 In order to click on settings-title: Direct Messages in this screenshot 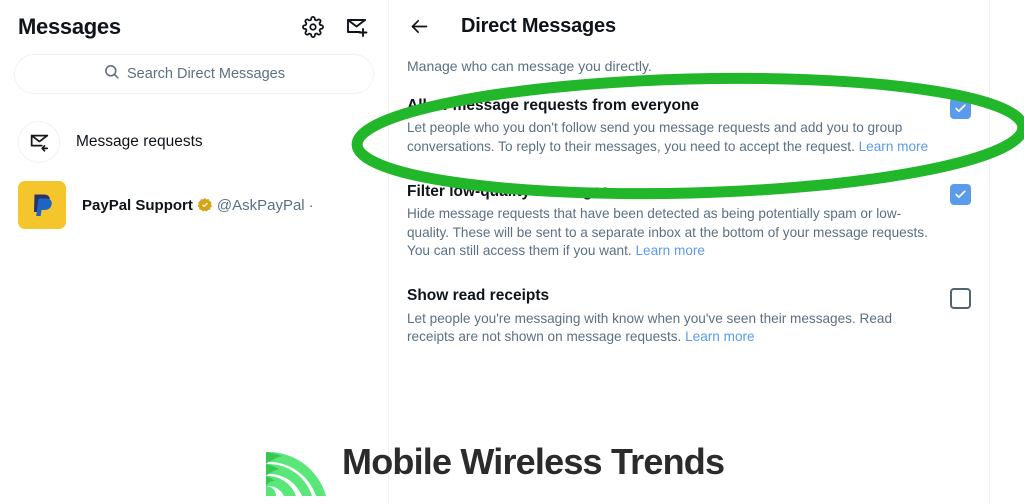, I will do `click(538, 25)`.